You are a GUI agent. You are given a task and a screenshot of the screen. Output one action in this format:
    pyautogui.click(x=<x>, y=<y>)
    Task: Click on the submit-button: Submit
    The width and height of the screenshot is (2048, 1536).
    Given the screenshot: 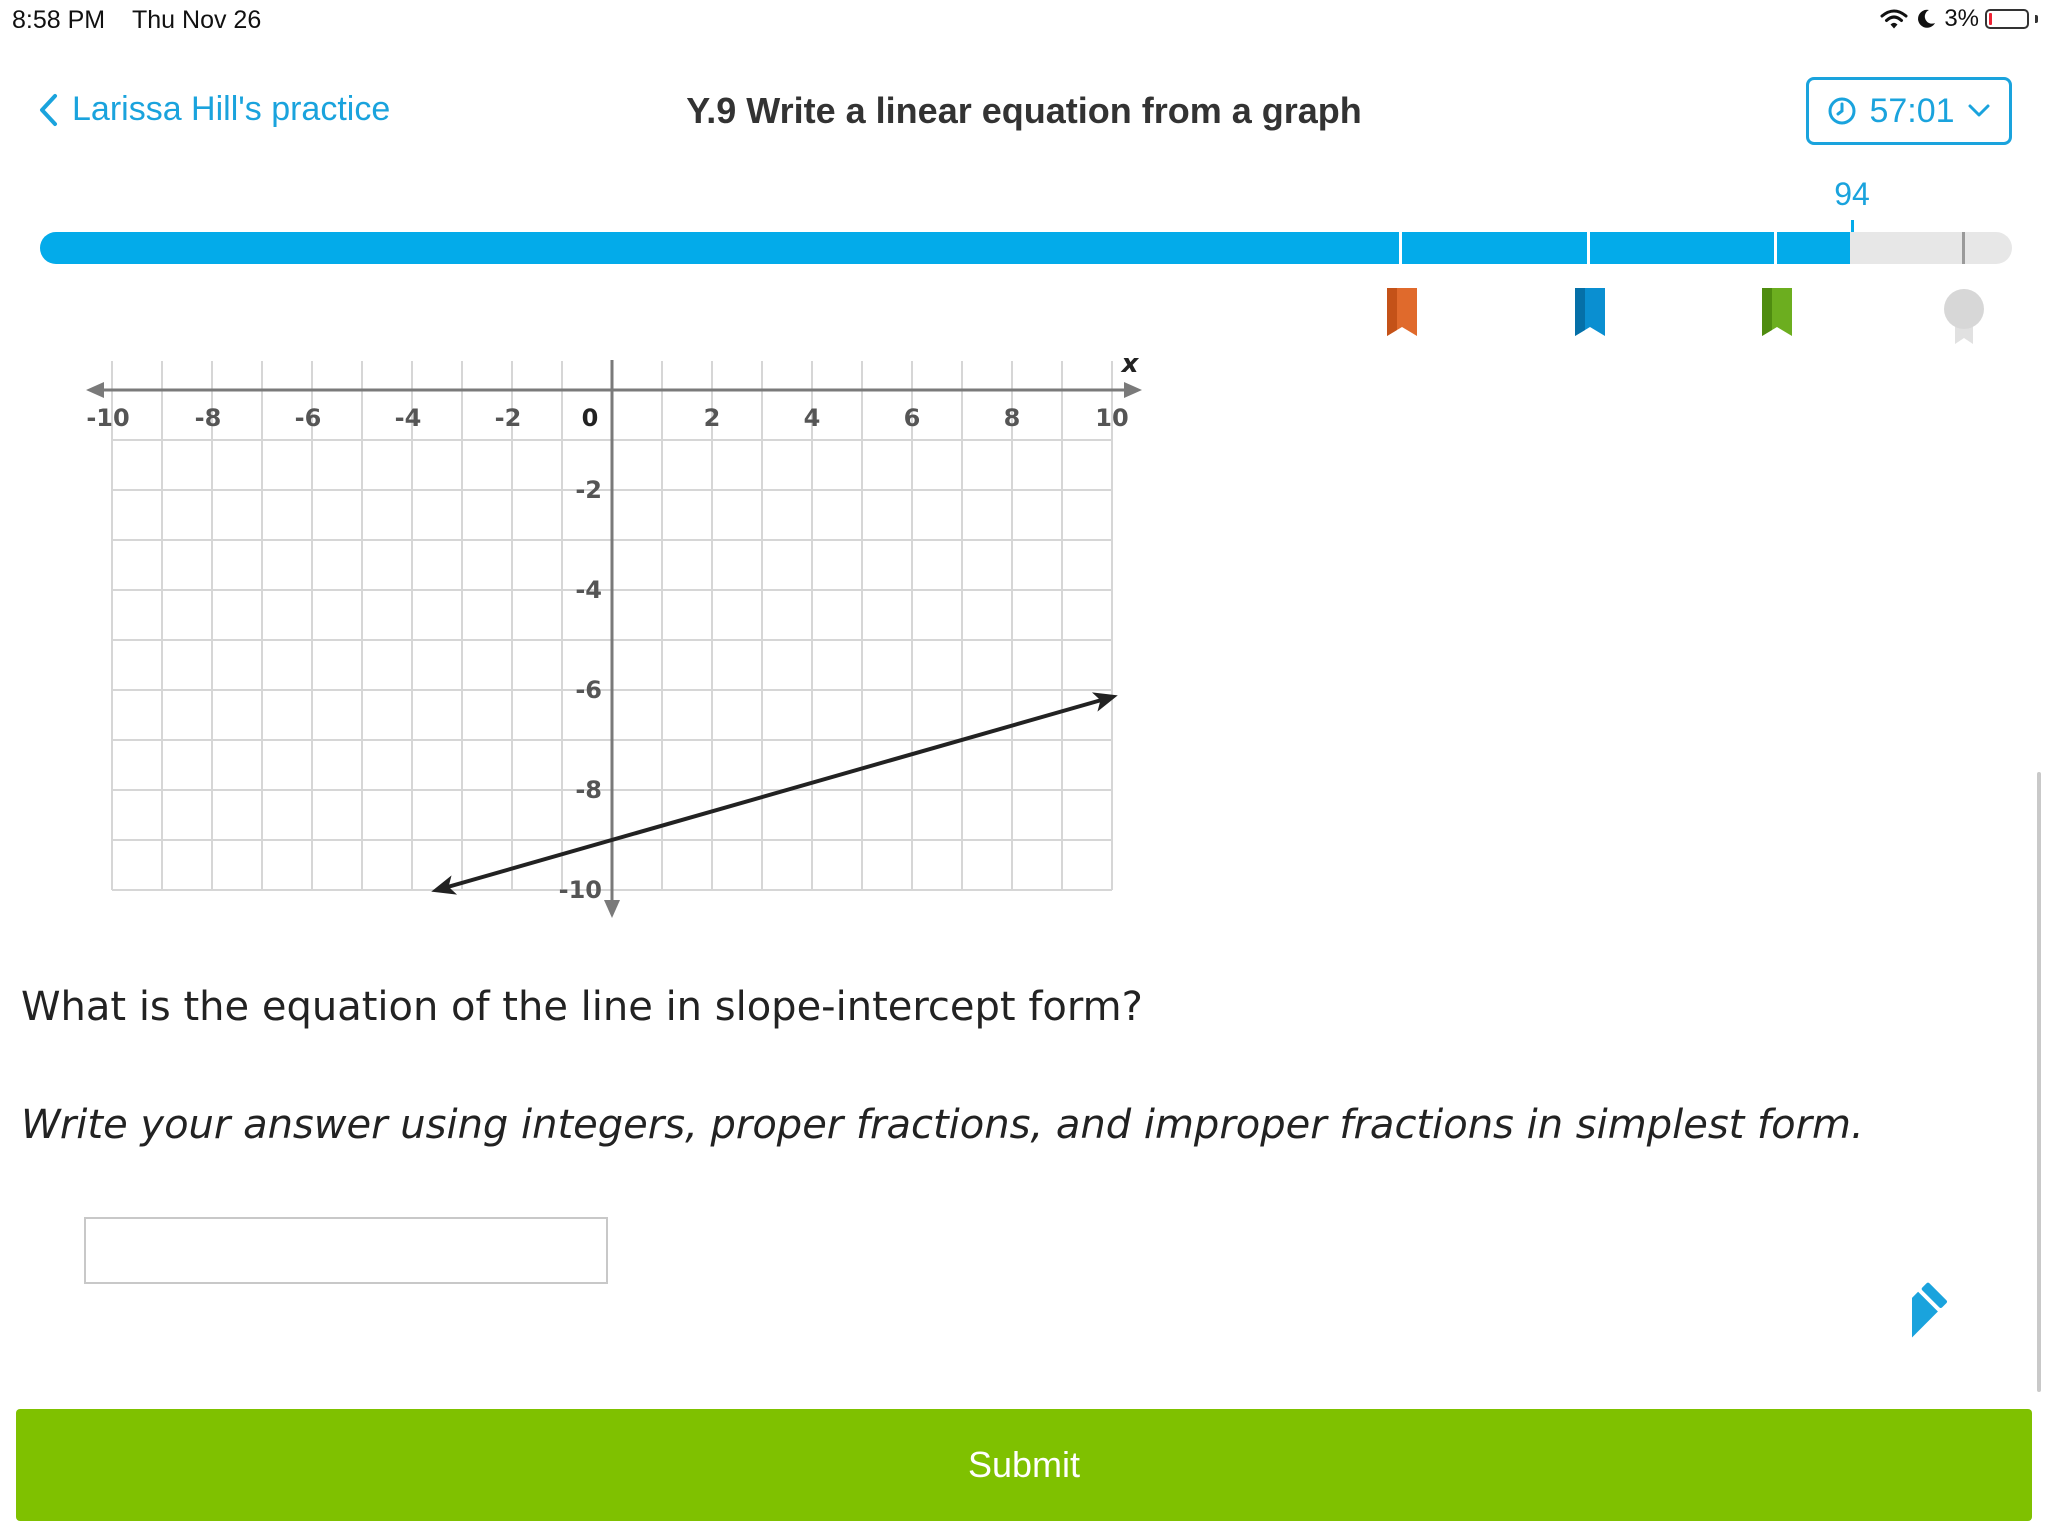 What is the action you would take?
    pyautogui.click(x=1024, y=1465)
    